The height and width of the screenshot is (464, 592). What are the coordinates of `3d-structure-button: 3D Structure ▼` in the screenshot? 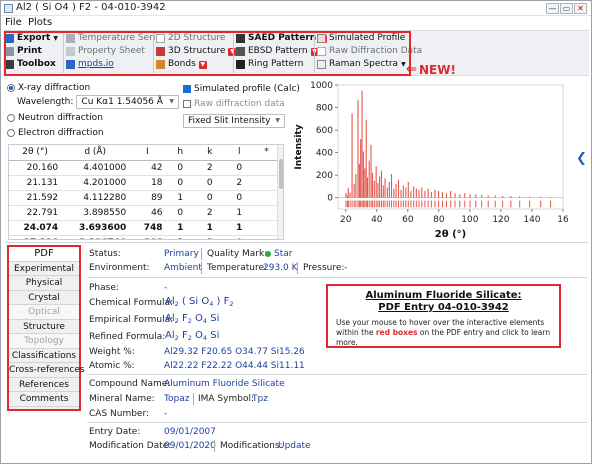 It's located at (196, 51).